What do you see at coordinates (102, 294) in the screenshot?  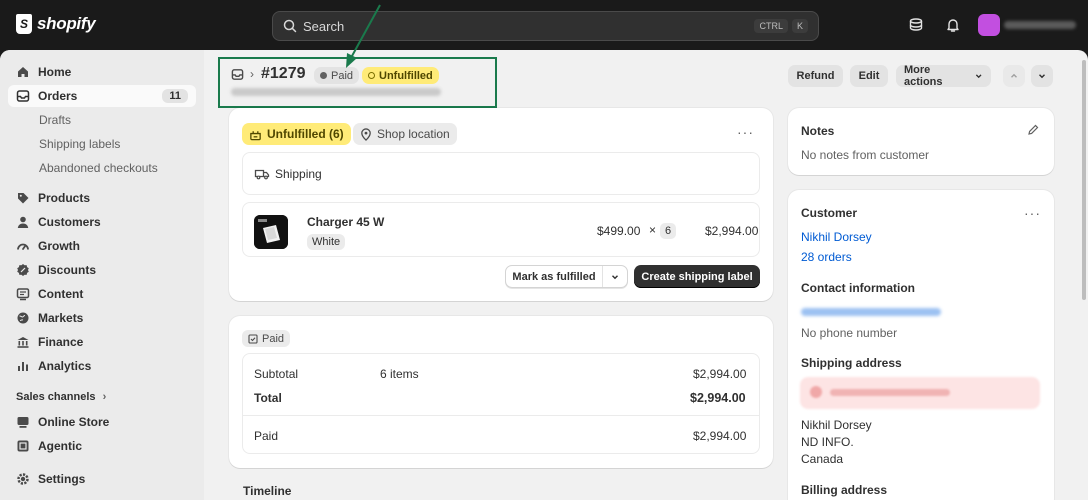 I see `sidebar-item-content: Content` at bounding box center [102, 294].